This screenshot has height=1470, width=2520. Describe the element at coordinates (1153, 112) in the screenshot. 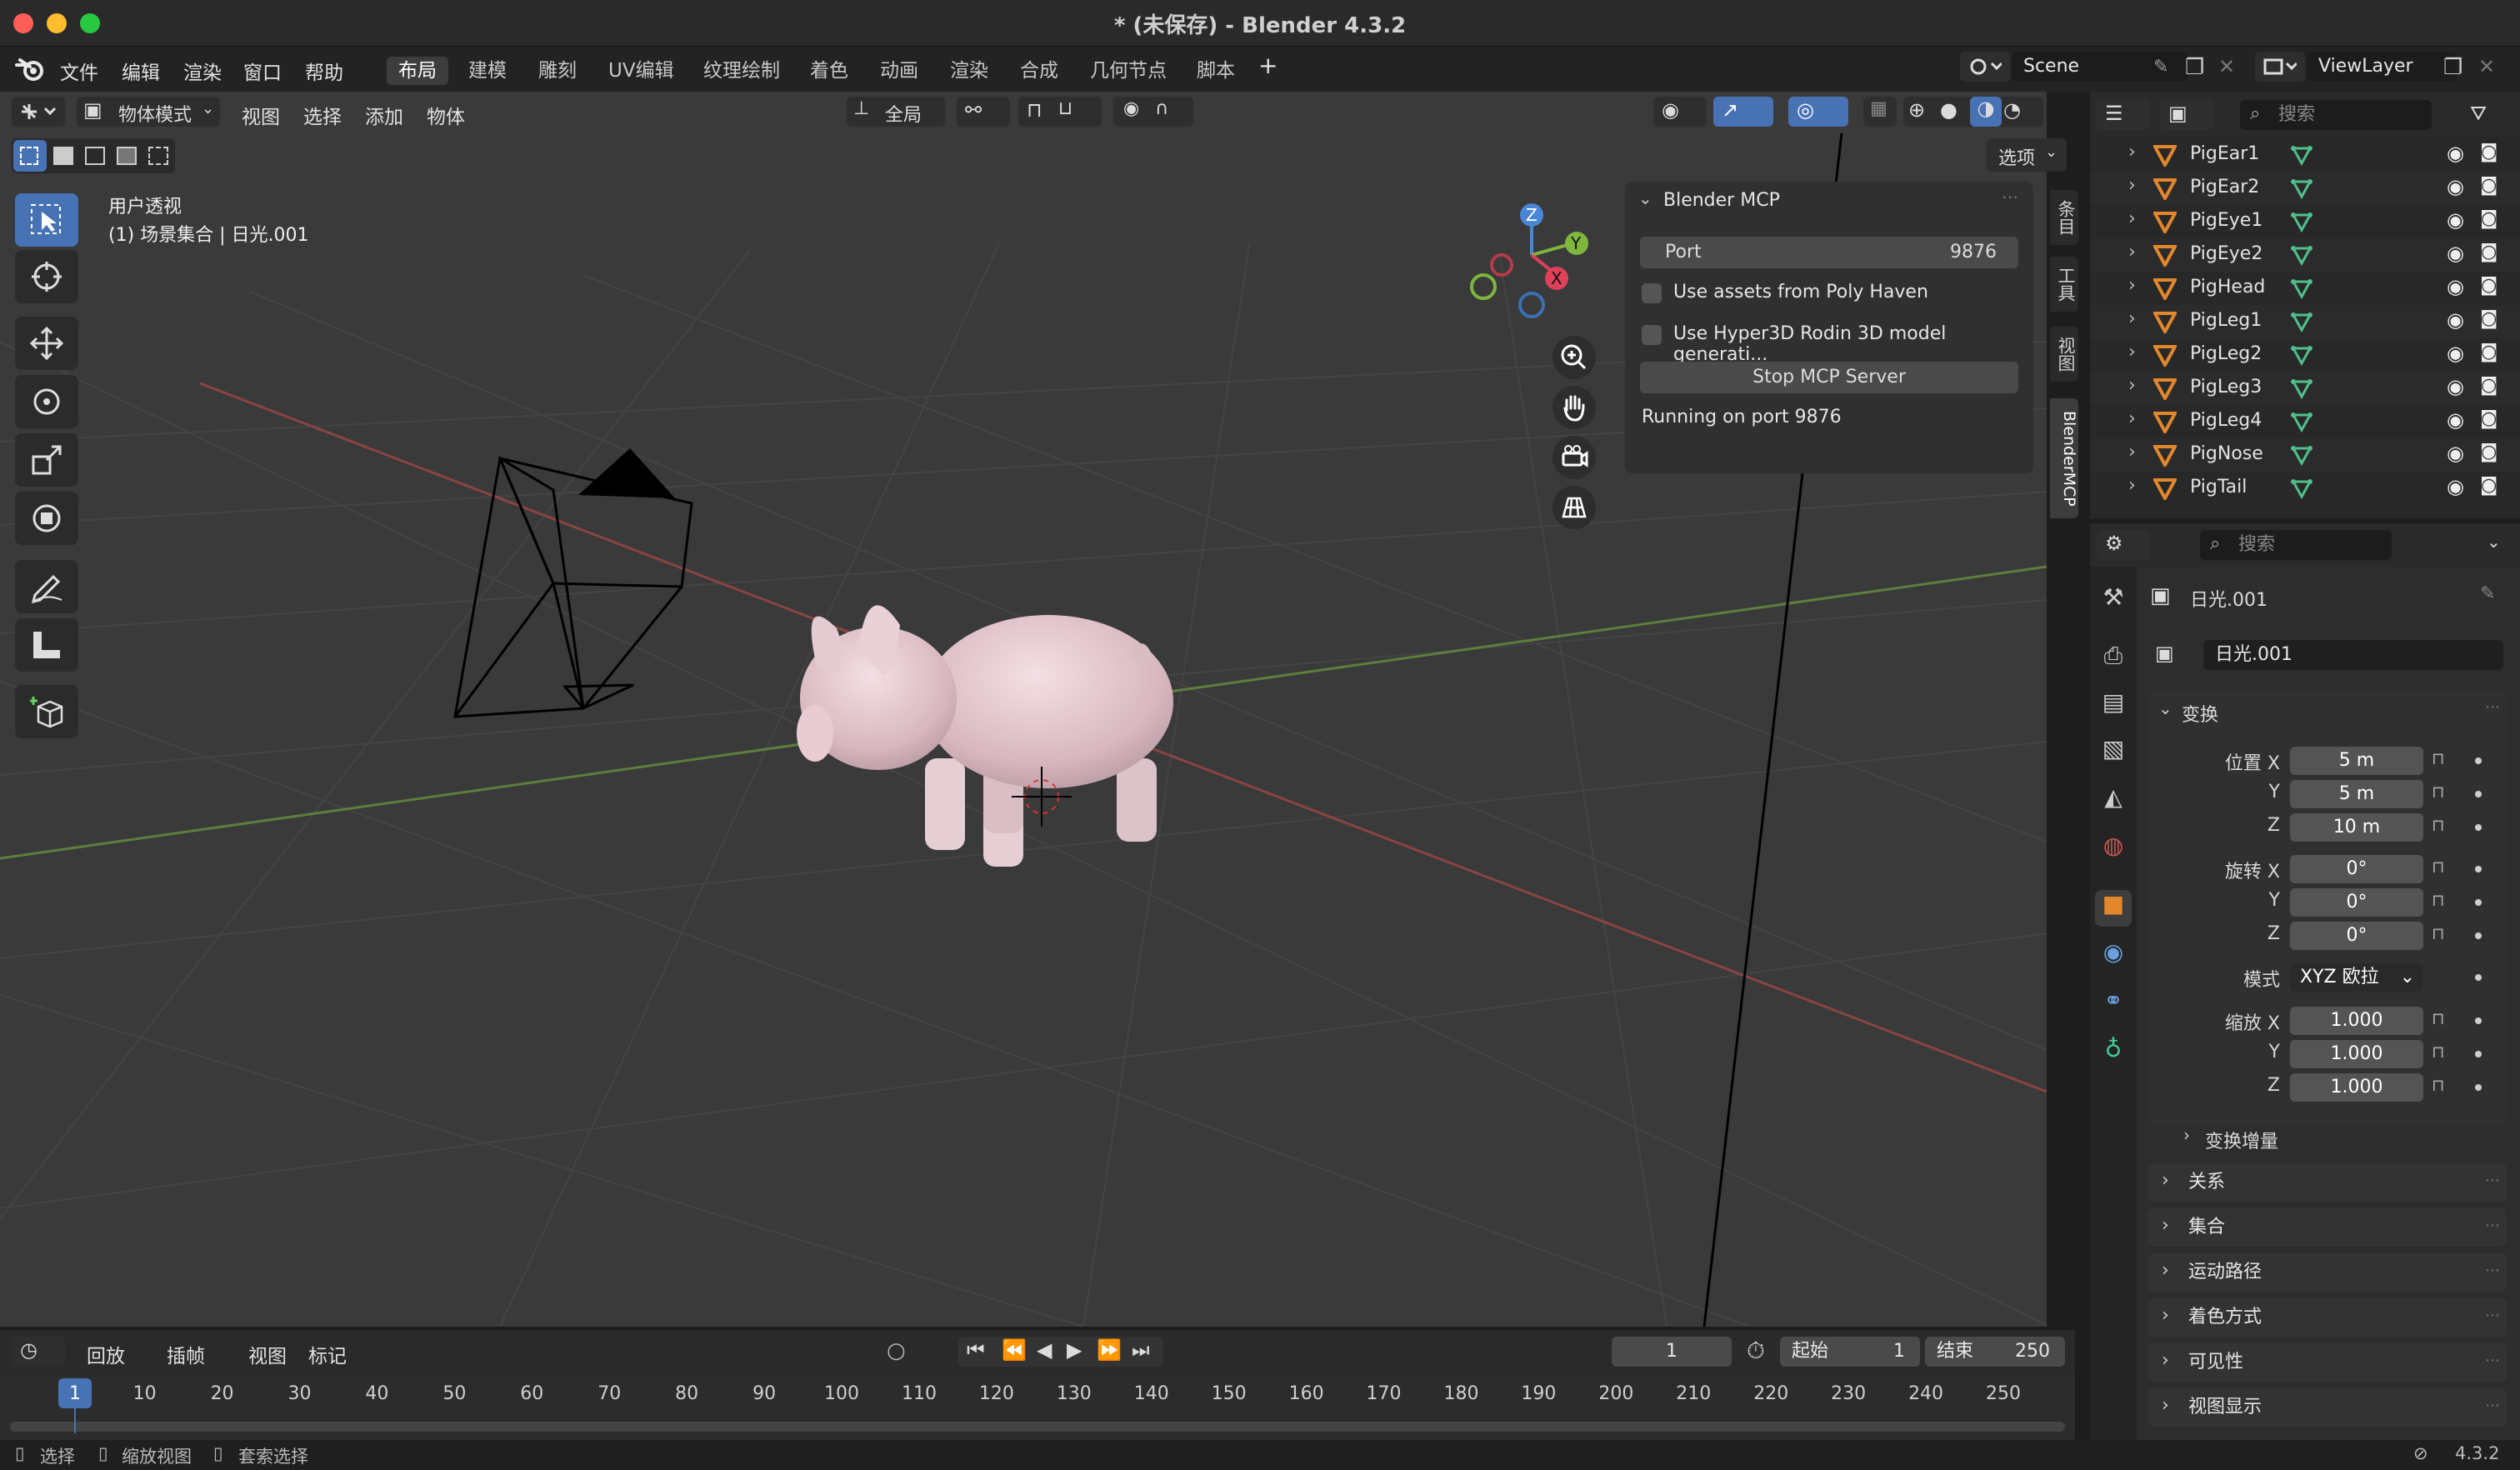

I see `proportional-edit-button: ◉ ∩` at that location.